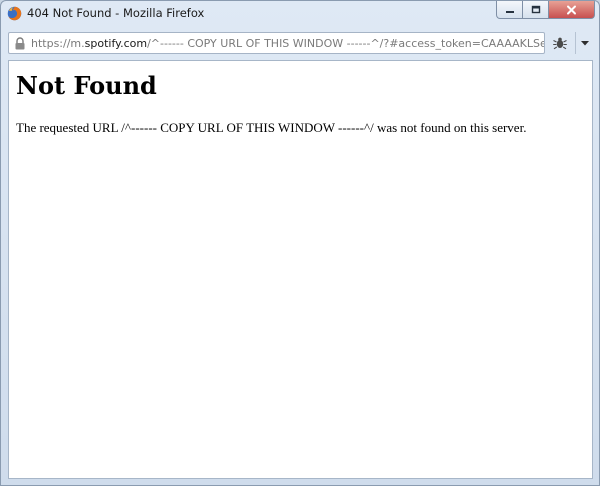 This screenshot has width=600, height=486. I want to click on lock-icon, so click(20, 43).